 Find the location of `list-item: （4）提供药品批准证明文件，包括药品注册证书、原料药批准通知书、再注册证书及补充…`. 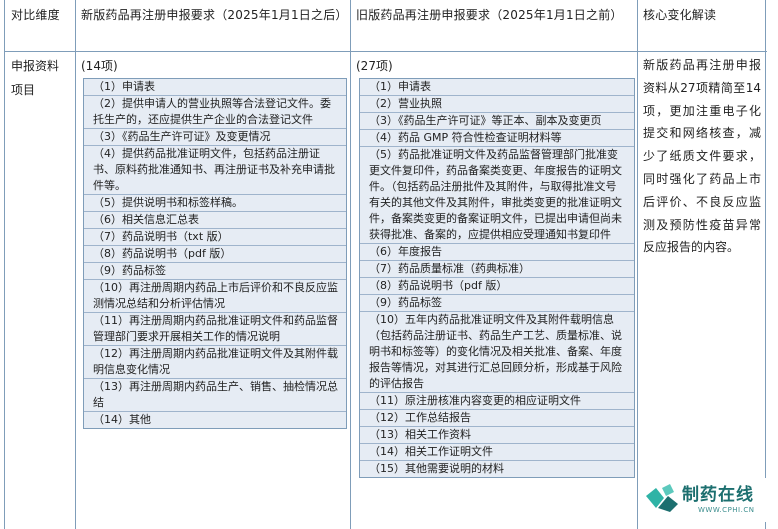

list-item: （4）提供药品批准证明文件，包括药品注册证书、原料药批准通知书、再注册证书及补充… is located at coordinates (215, 170).